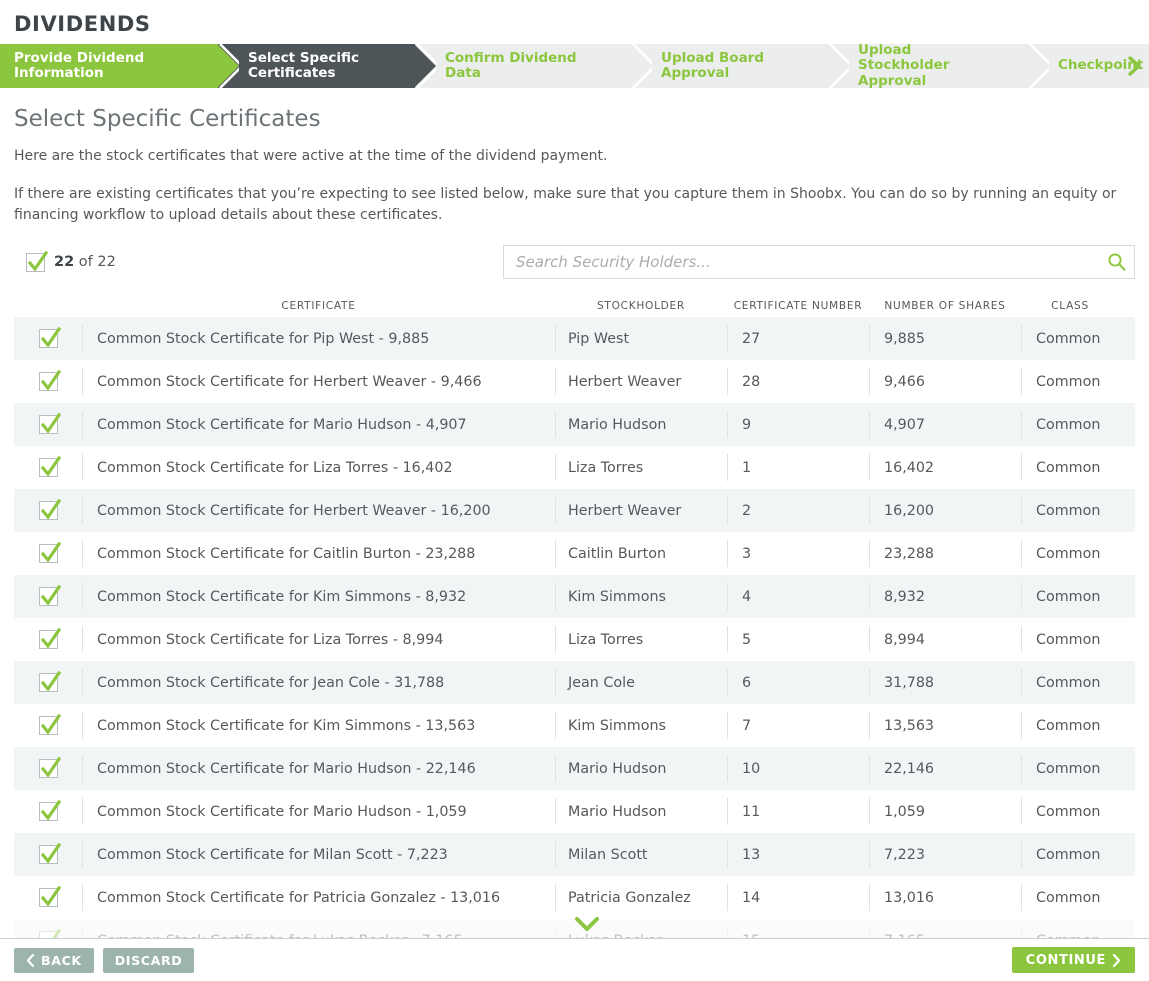 The width and height of the screenshot is (1149, 981). Describe the element at coordinates (71, 261) in the screenshot. I see `select-all-group: 22 of 22` at that location.